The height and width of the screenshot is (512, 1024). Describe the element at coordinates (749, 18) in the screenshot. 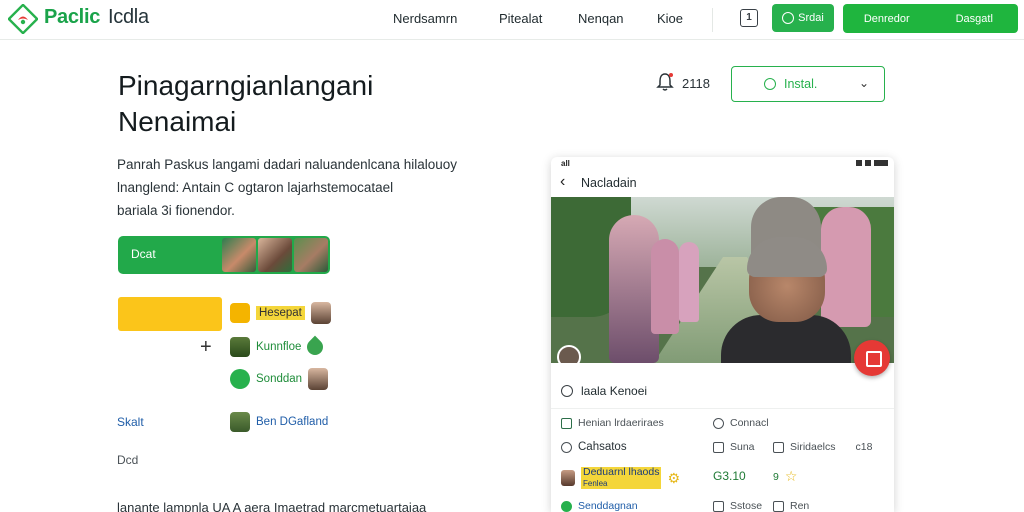

I see `grid-icon: 1` at that location.